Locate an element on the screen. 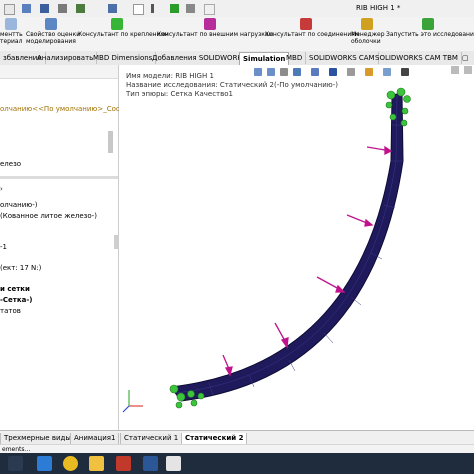 This screenshot has width=474, height=474. fixture-icon is located at coordinates (117, 24).